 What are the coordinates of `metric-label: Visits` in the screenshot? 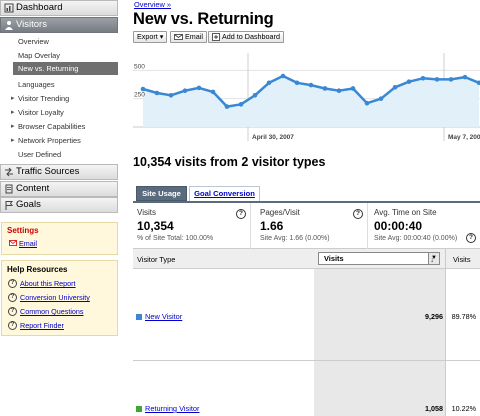 It's located at (146, 212).